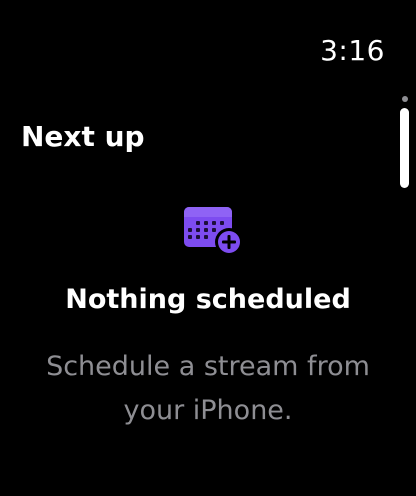 Image resolution: width=416 pixels, height=496 pixels. I want to click on scroll-indicator, so click(404, 142).